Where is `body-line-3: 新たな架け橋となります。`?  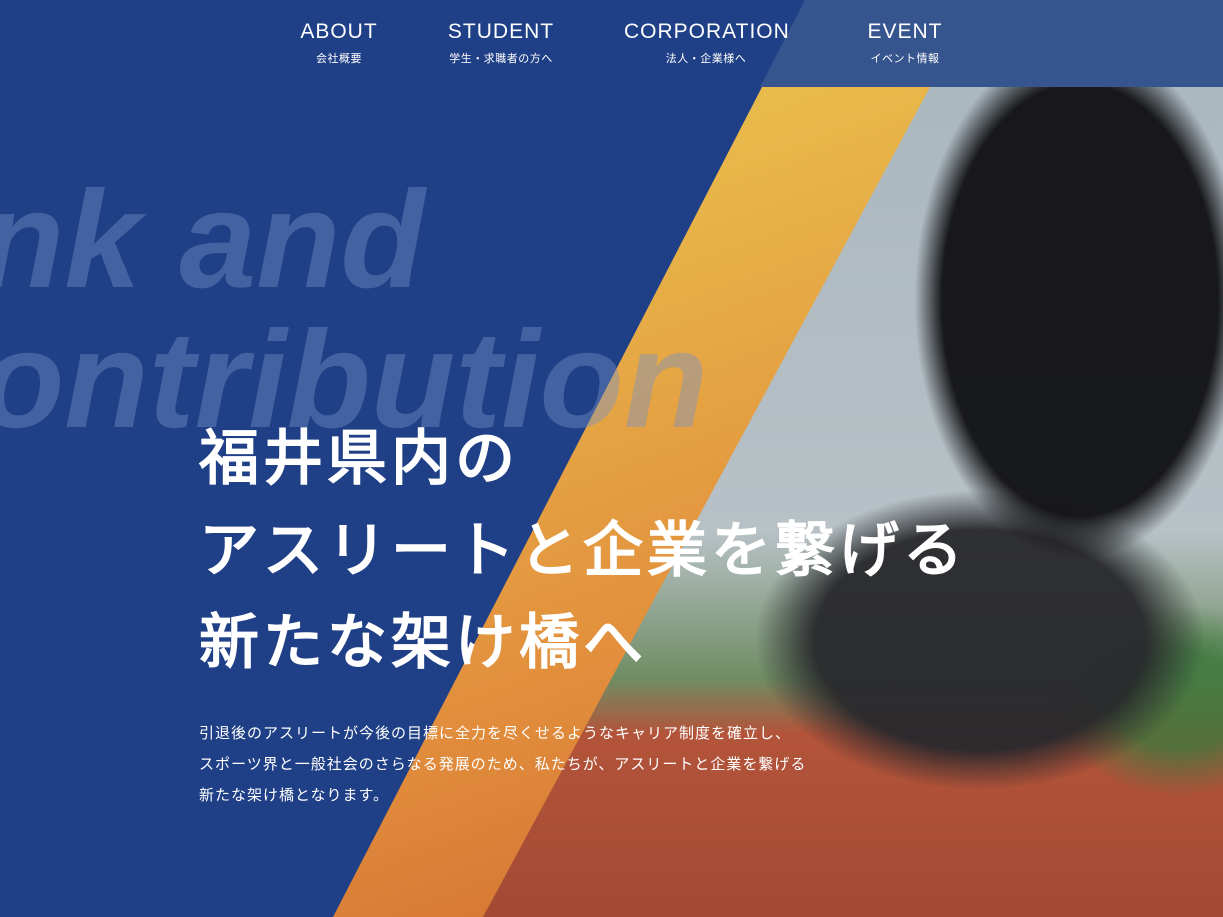
body-line-3: 新たな架け橋となります。 is located at coordinates (294, 795).